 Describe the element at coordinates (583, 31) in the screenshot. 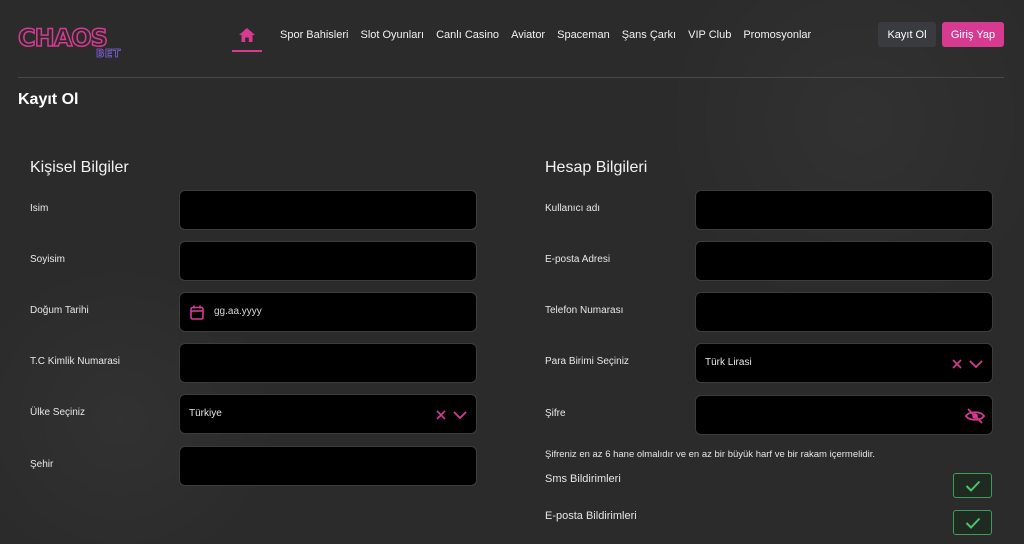

I see `nav-spaceman: Spaceman` at that location.